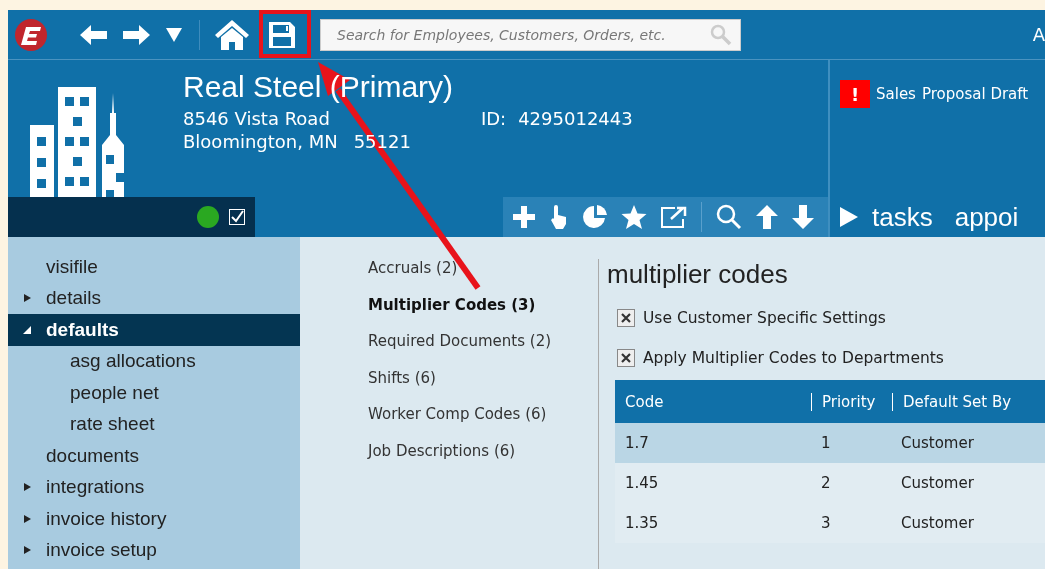  I want to click on address-line: 8546 Vista Road, so click(257, 118).